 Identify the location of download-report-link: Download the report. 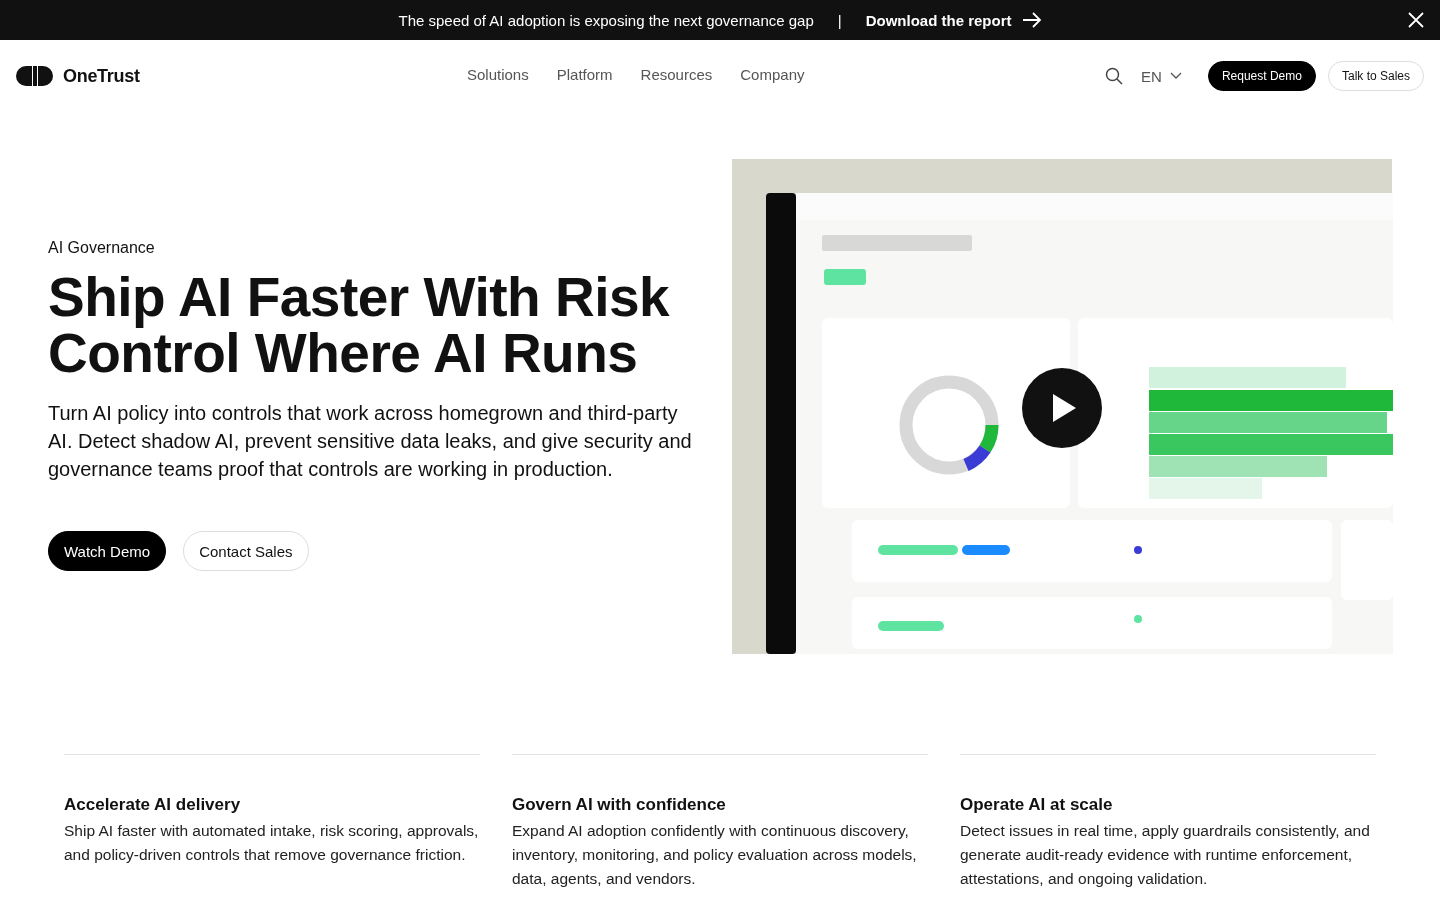
(953, 20).